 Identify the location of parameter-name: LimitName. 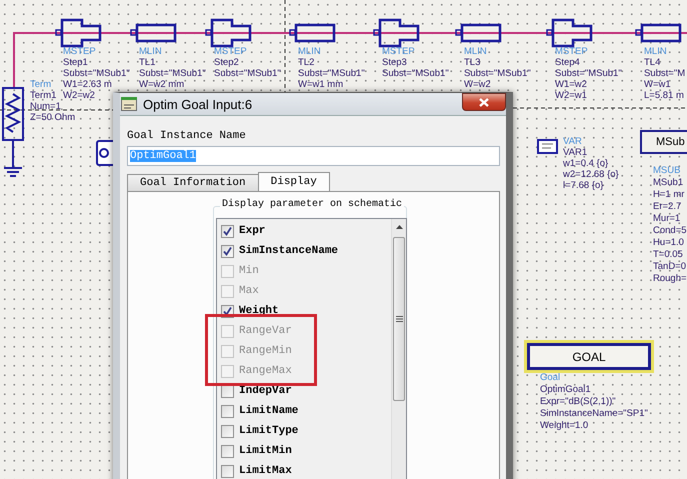
(268, 411).